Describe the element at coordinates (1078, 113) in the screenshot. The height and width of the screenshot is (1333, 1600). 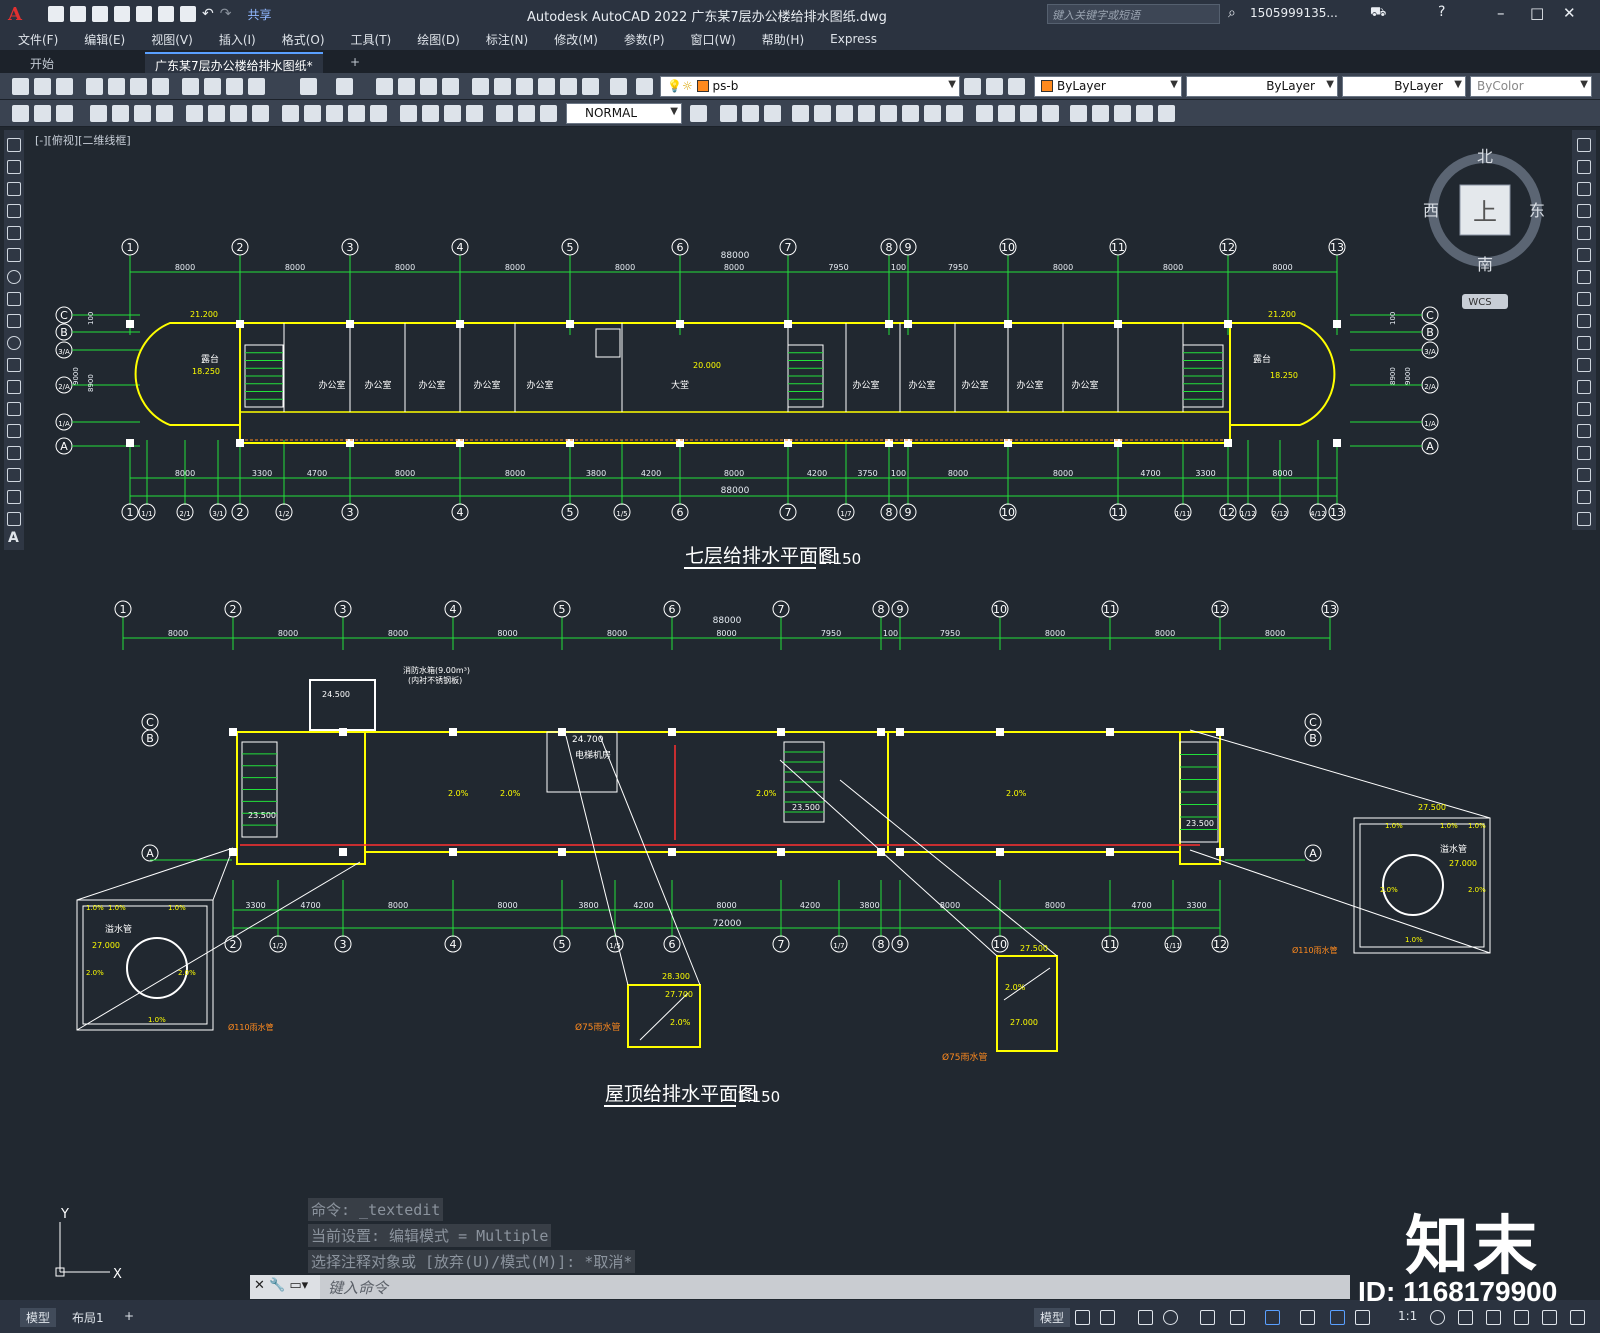
I see `explode-icon` at that location.